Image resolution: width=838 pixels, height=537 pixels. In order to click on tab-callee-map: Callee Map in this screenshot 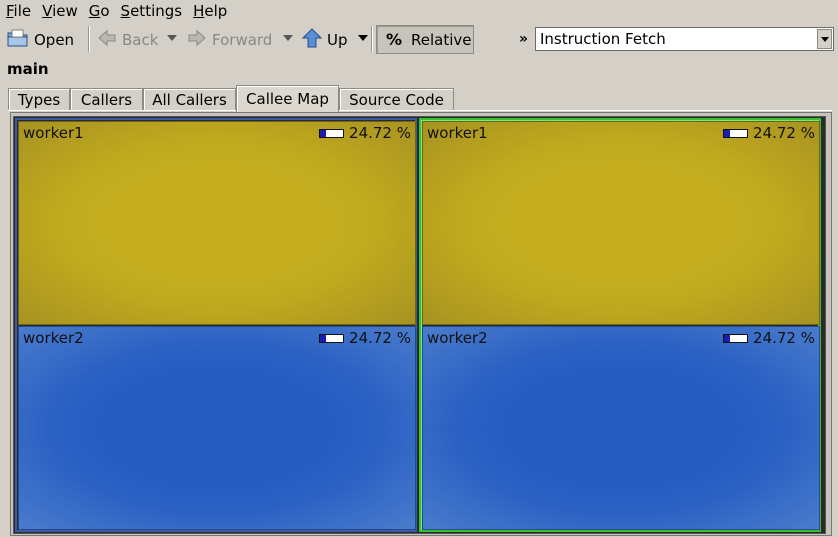, I will do `click(287, 98)`.